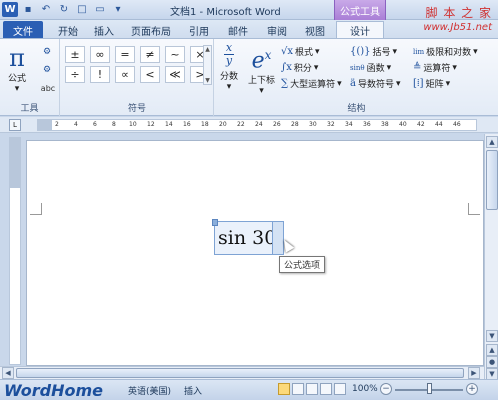  What do you see at coordinates (418, 83) in the screenshot?
I see `matrix-icon: [⁞]` at bounding box center [418, 83].